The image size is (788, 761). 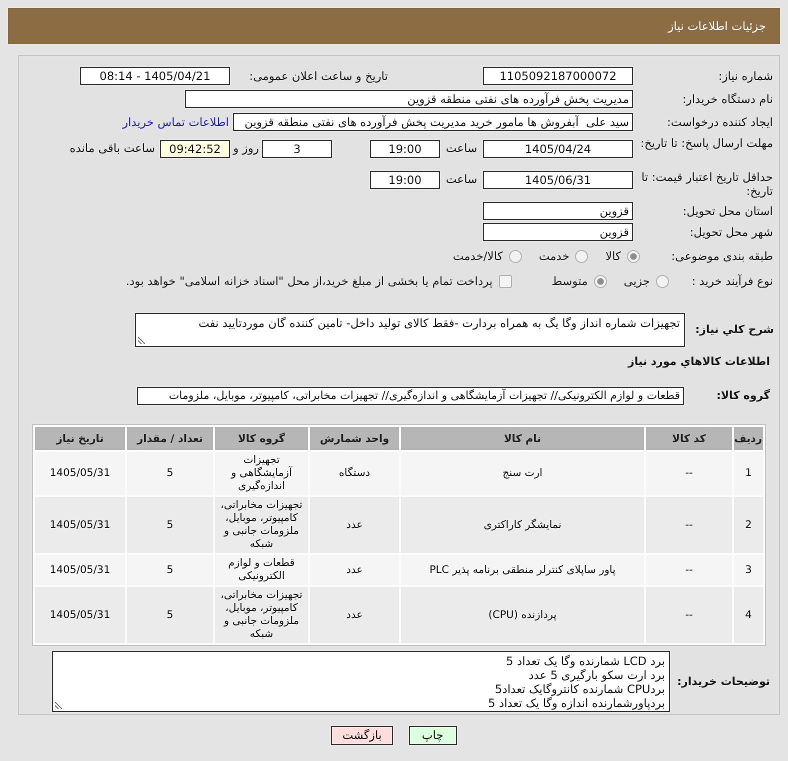 I want to click on field-label: حداقل تاریخ اعتبار قیمت: تا تاریخ:, so click(x=707, y=184).